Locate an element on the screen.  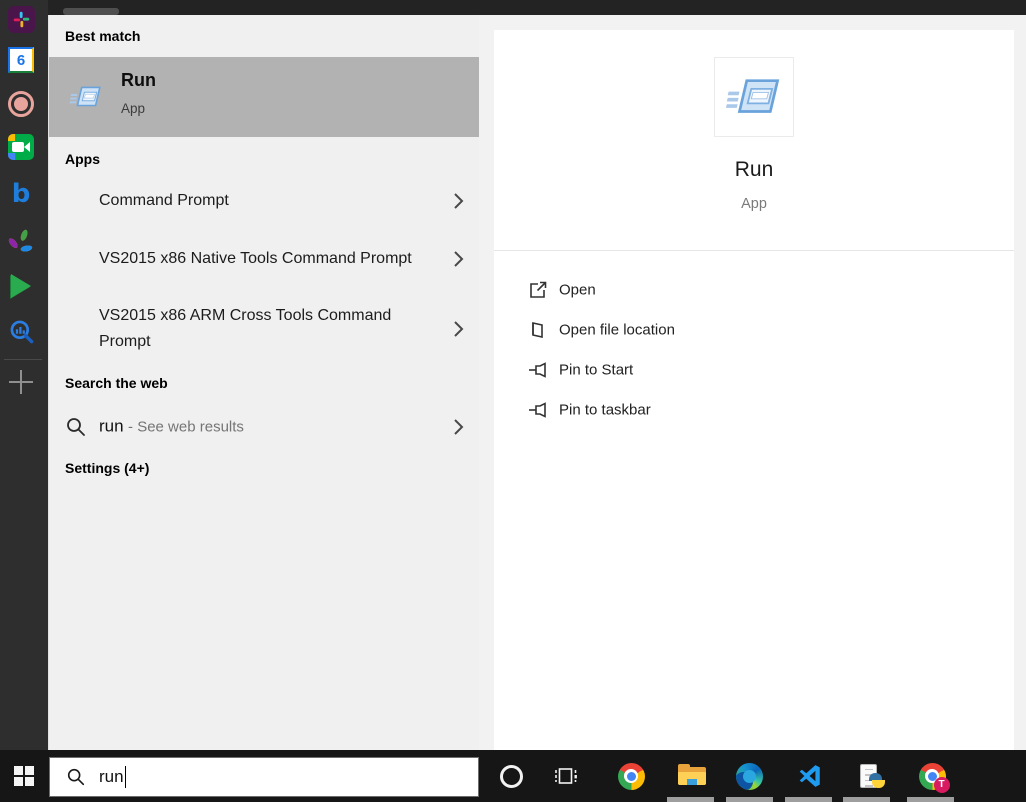
dock-divider is located at coordinates (23, 359).